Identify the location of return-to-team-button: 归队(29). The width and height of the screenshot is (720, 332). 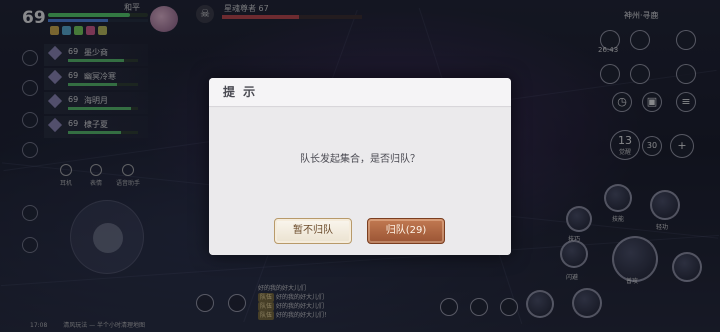
(406, 231).